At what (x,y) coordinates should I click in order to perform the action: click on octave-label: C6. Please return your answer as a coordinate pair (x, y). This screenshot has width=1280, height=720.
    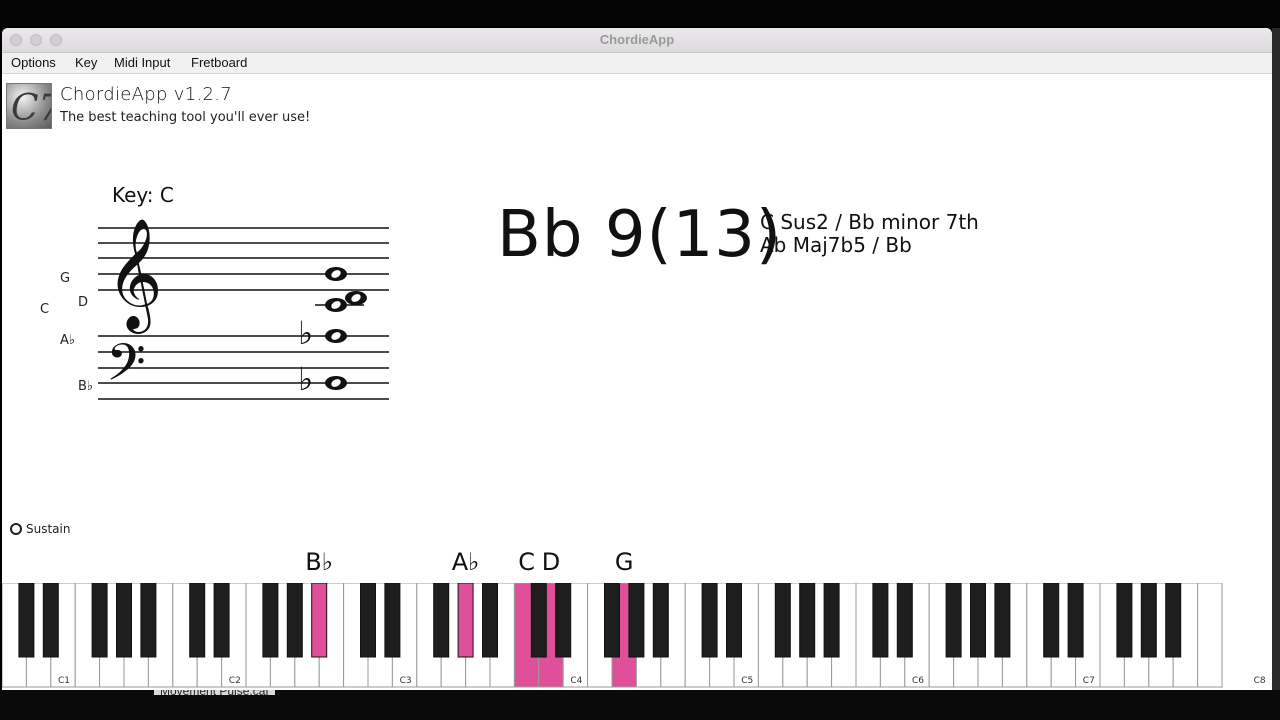
    Looking at the image, I should click on (918, 681).